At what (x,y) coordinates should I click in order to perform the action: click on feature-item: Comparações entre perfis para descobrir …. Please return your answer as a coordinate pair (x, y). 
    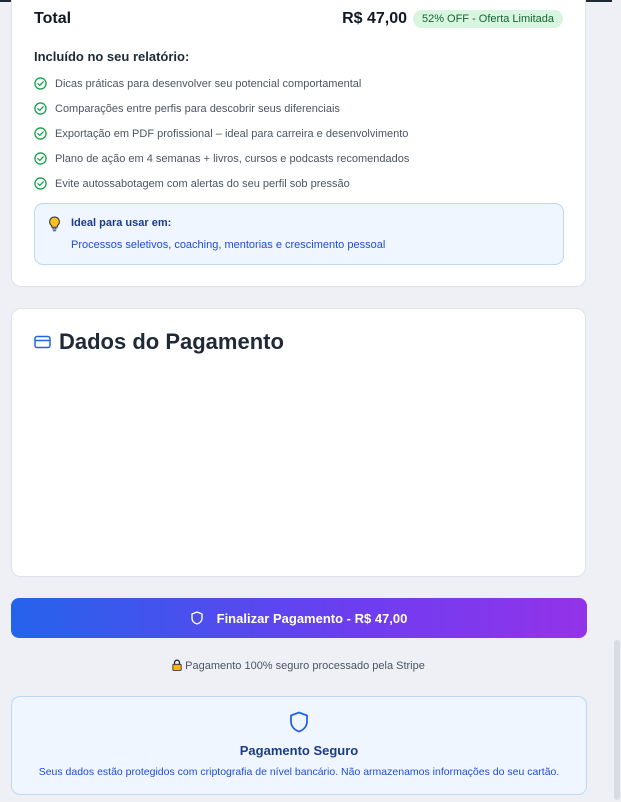
    Looking at the image, I should click on (221, 108).